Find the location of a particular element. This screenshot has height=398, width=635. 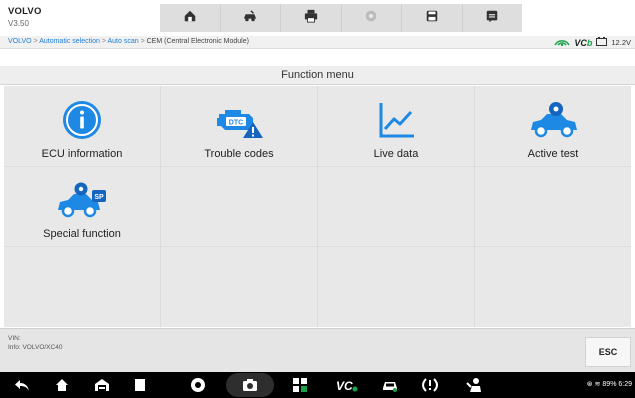

menu-item-ecu-information: ECU information is located at coordinates (82, 126).